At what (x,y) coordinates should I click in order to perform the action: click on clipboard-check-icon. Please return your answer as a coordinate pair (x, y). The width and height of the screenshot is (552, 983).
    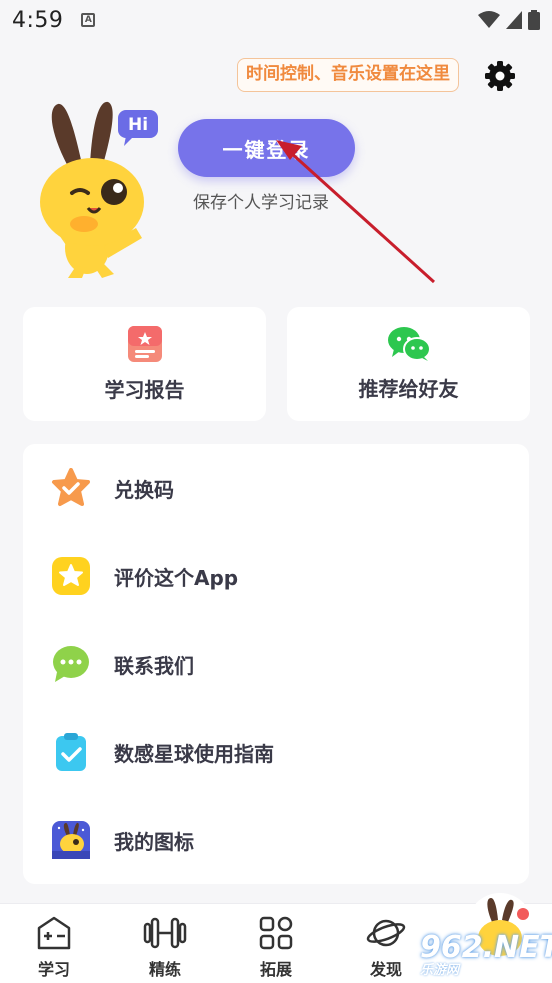
    Looking at the image, I should click on (71, 752).